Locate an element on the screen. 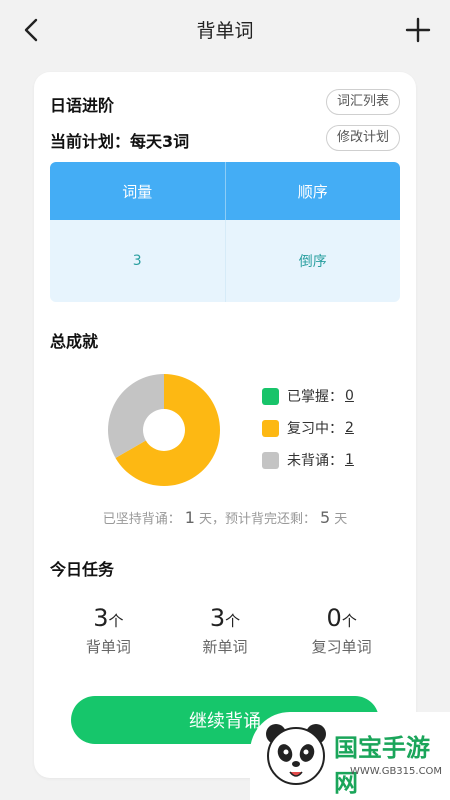 The image size is (450, 800). donut-svg is located at coordinates (164, 430).